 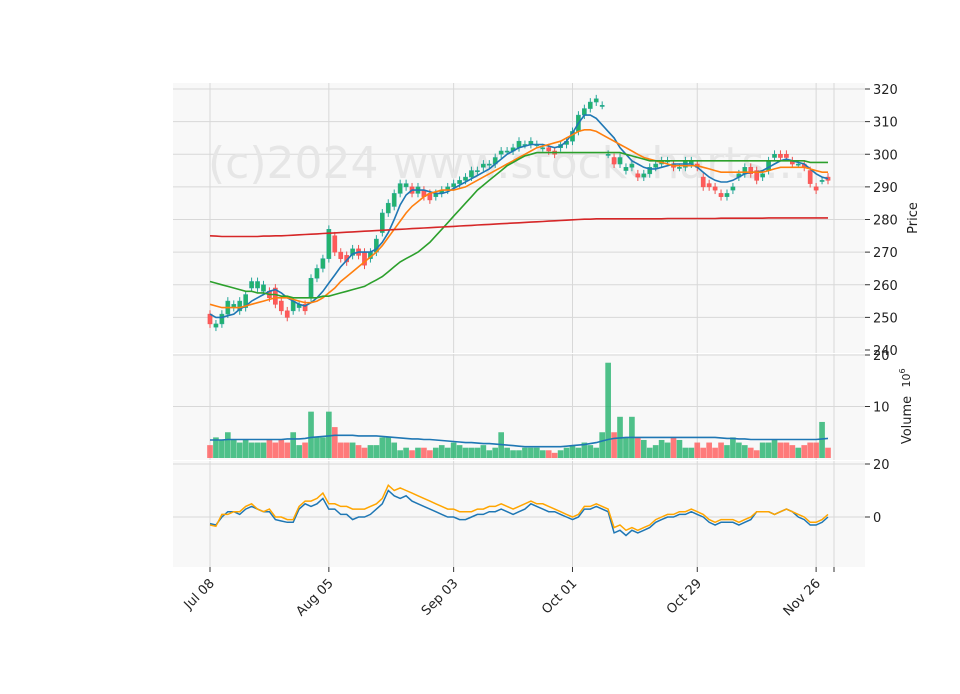 I want to click on x-tick-label: Oct 29, so click(x=684, y=596).